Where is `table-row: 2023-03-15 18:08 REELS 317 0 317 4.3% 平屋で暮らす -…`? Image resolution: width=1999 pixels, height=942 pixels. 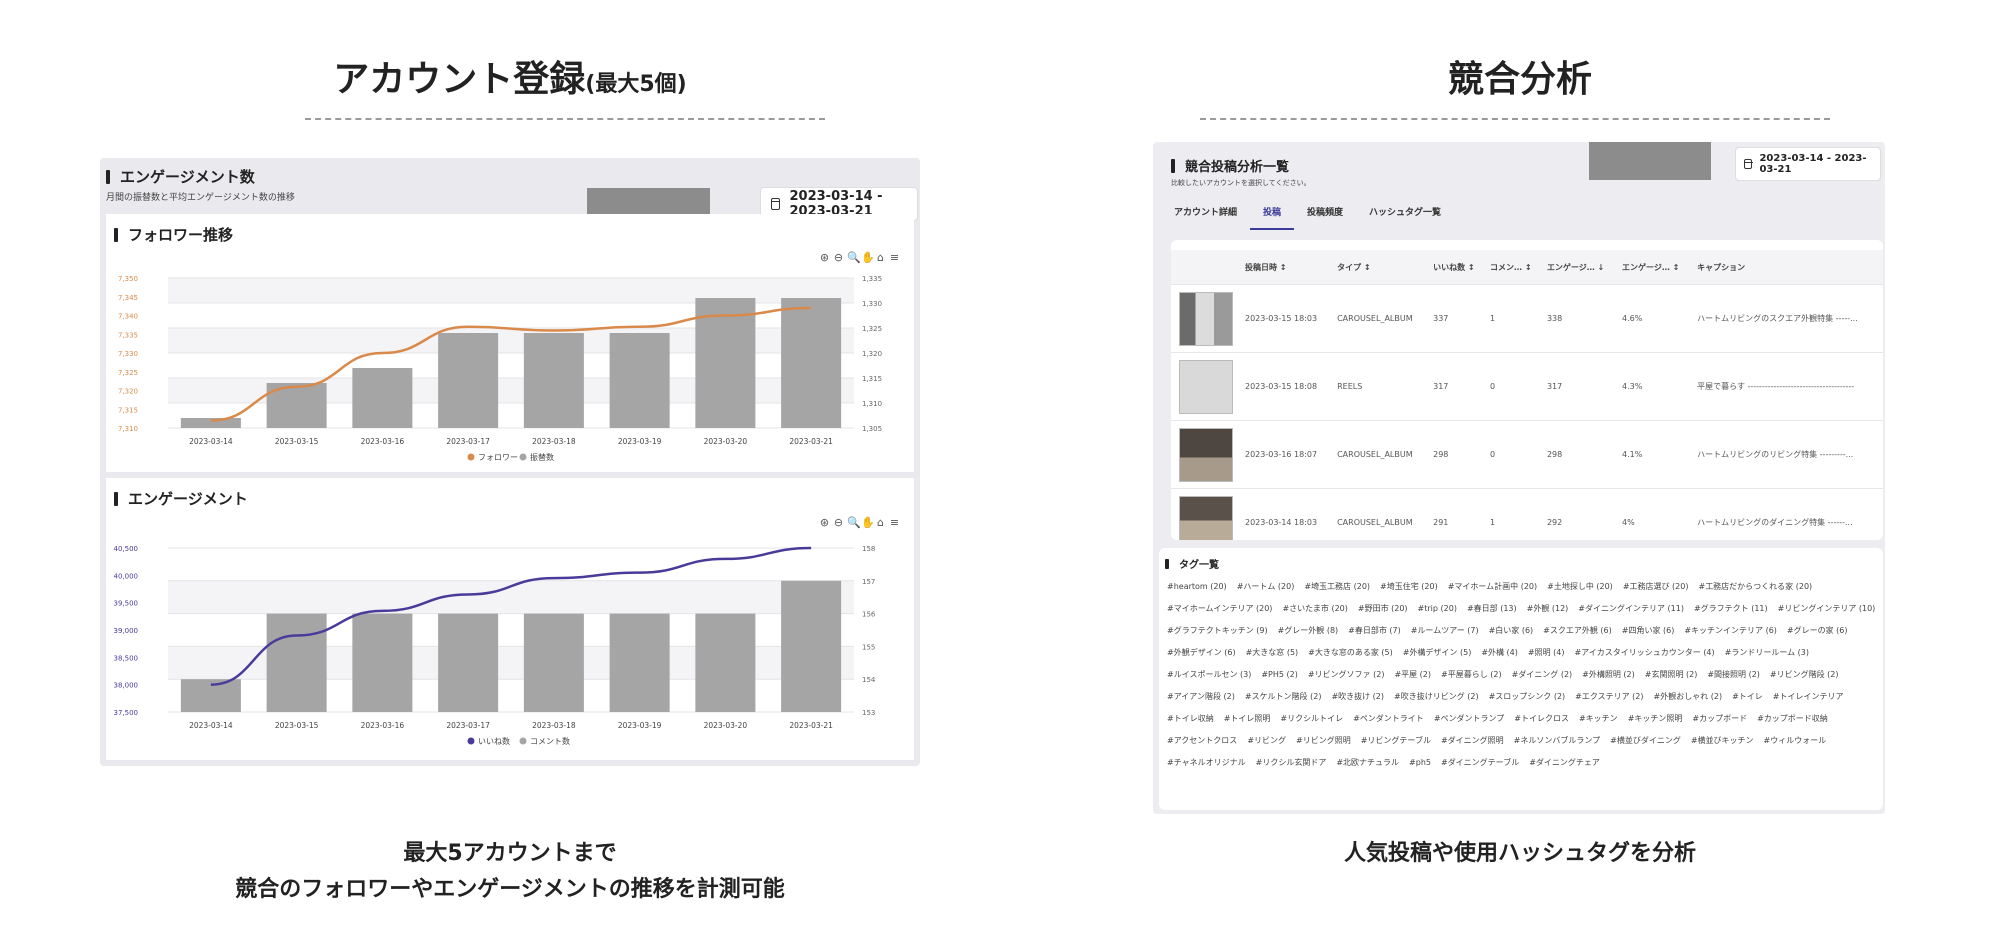
table-row: 2023-03-15 18:08 REELS 317 0 317 4.3% 平屋で暮らす -… is located at coordinates (1527, 386).